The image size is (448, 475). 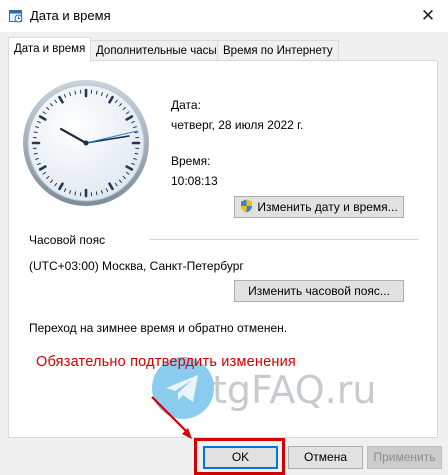 What do you see at coordinates (86, 143) in the screenshot?
I see `analog-clock` at bounding box center [86, 143].